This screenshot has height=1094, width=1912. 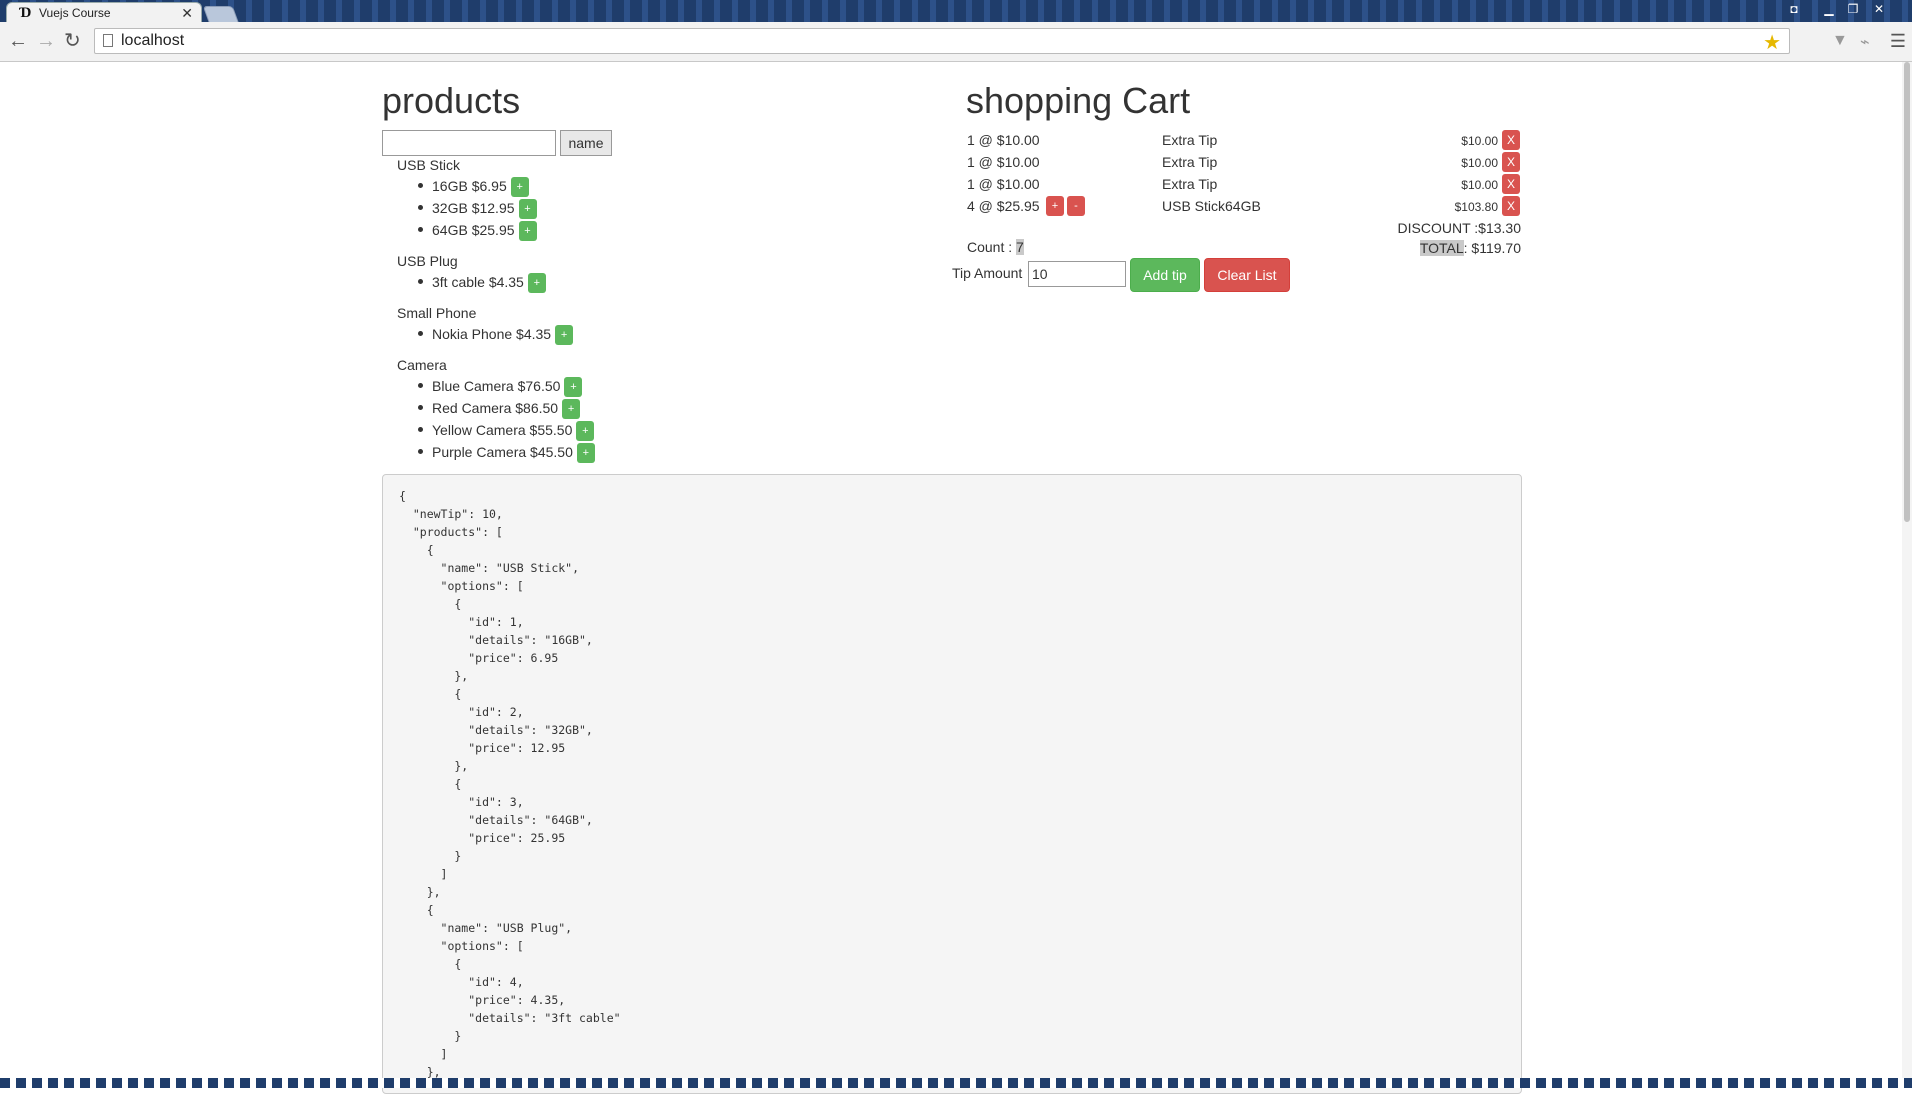 What do you see at coordinates (1441, 248) in the screenshot?
I see `total-label: TOTAL` at bounding box center [1441, 248].